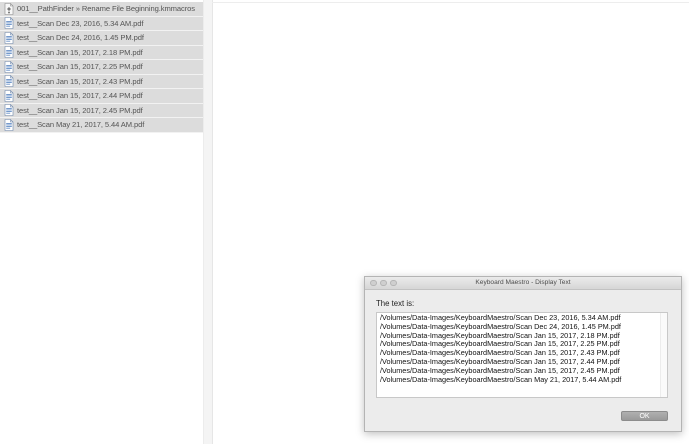 Image resolution: width=689 pixels, height=444 pixels. What do you see at coordinates (663, 355) in the screenshot?
I see `text-area-scrollbar` at bounding box center [663, 355].